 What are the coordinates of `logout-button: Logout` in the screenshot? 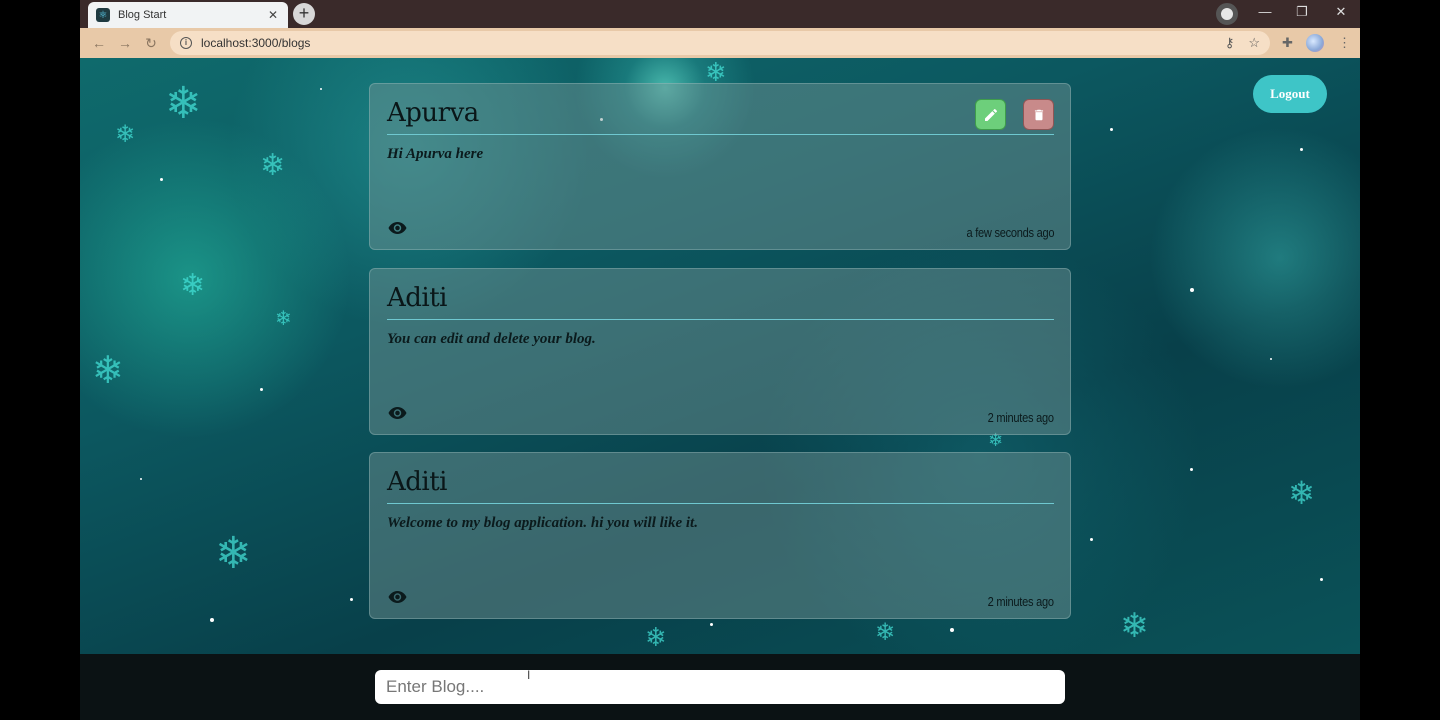 It's located at (1290, 94).